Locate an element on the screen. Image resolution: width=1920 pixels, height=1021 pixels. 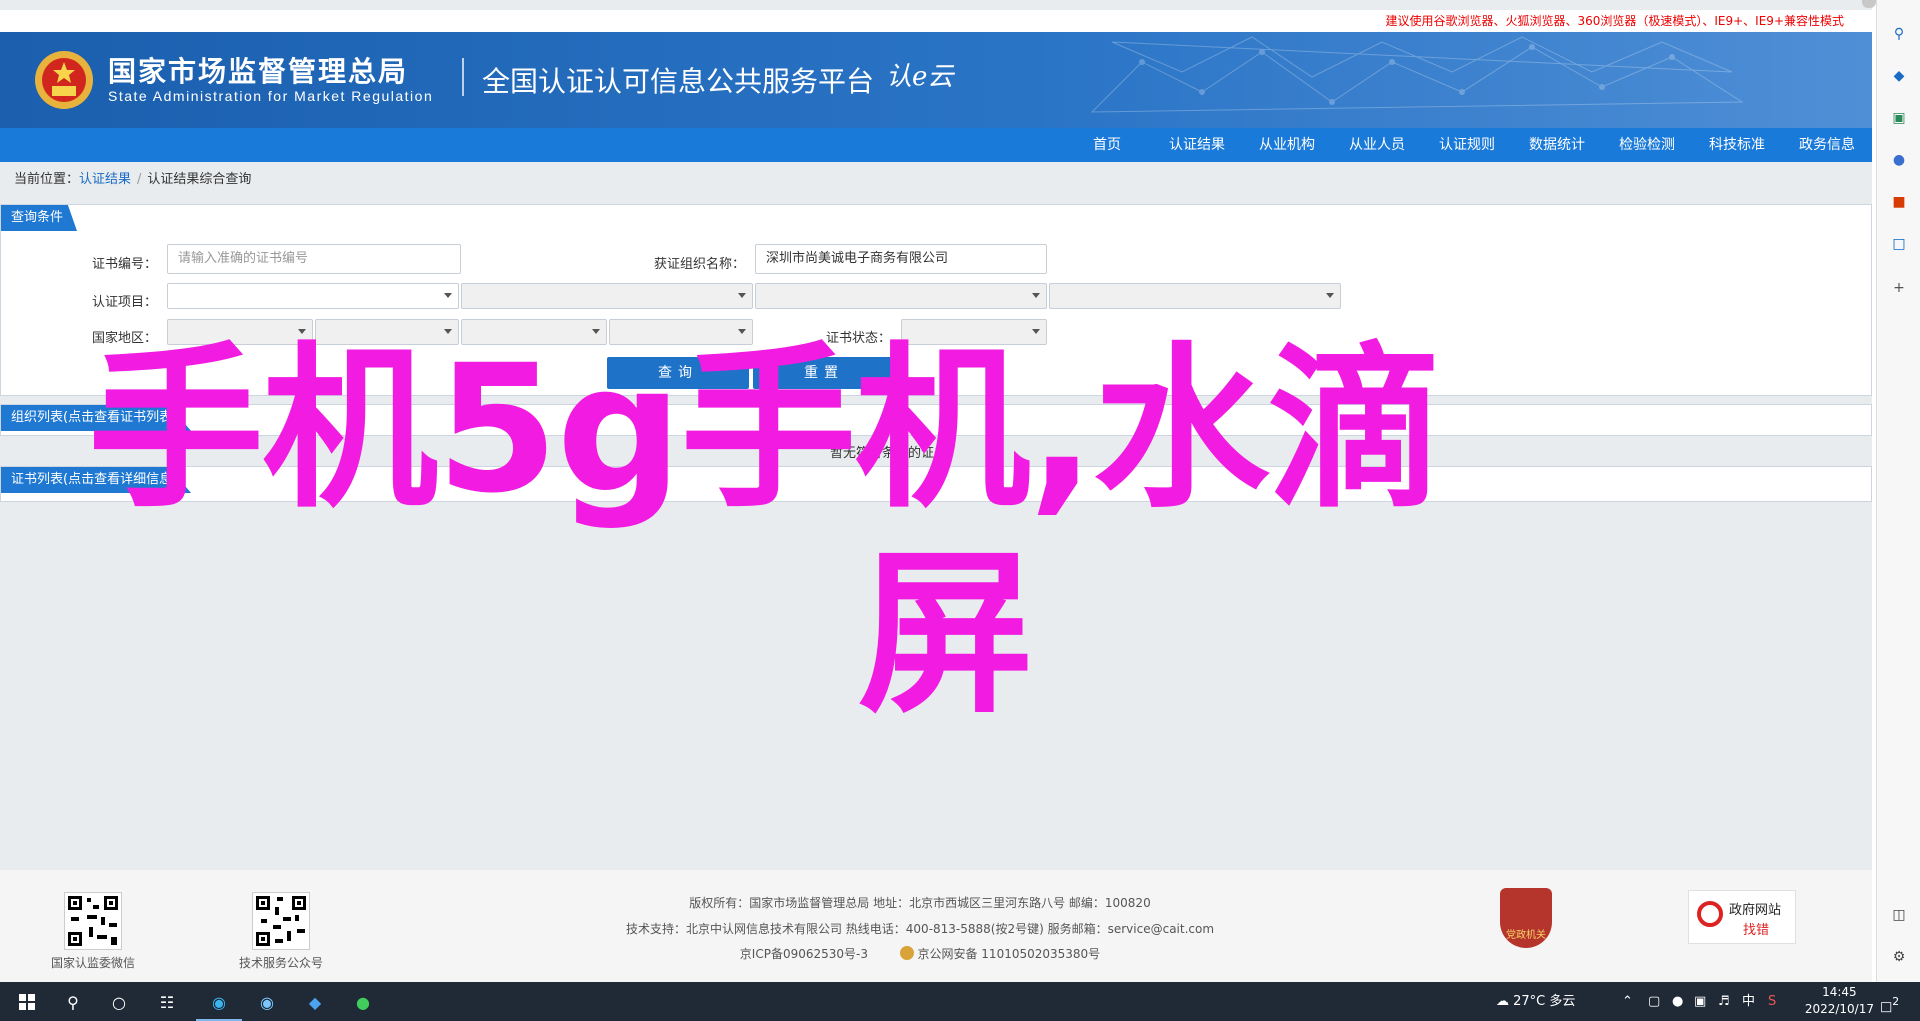
party-gov-badge: 党政机关 is located at coordinates (1526, 918).